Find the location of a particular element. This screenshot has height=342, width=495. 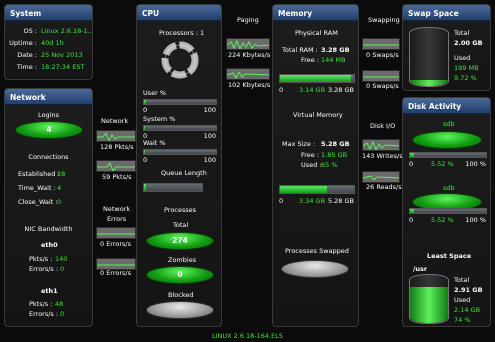

timewait-value: 4 is located at coordinates (59, 188).